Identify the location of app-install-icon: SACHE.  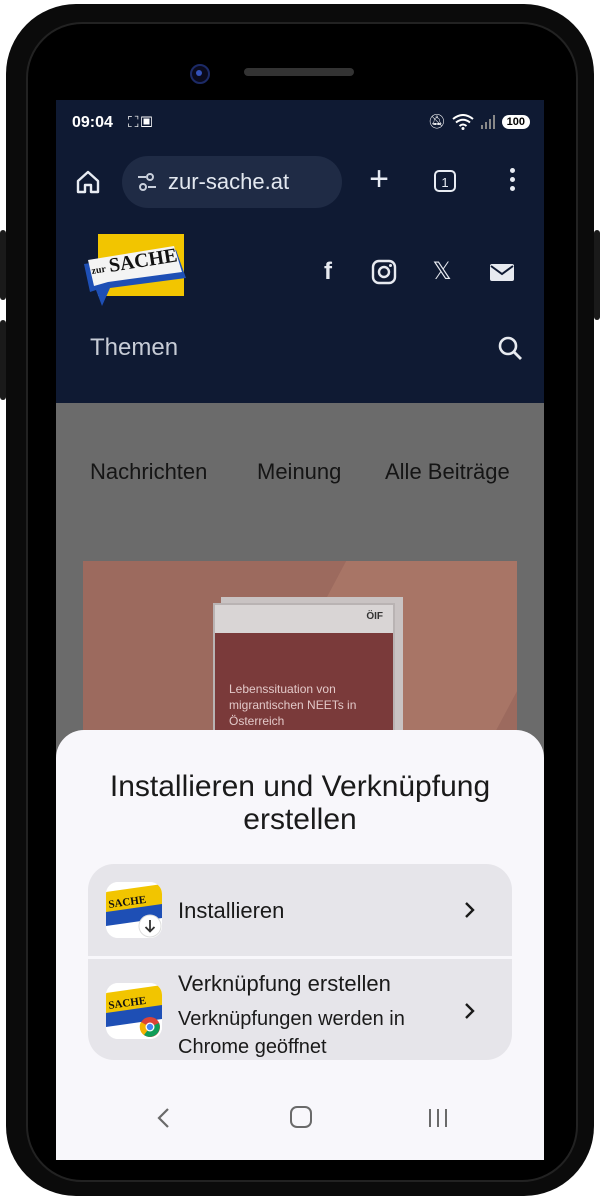
(134, 910).